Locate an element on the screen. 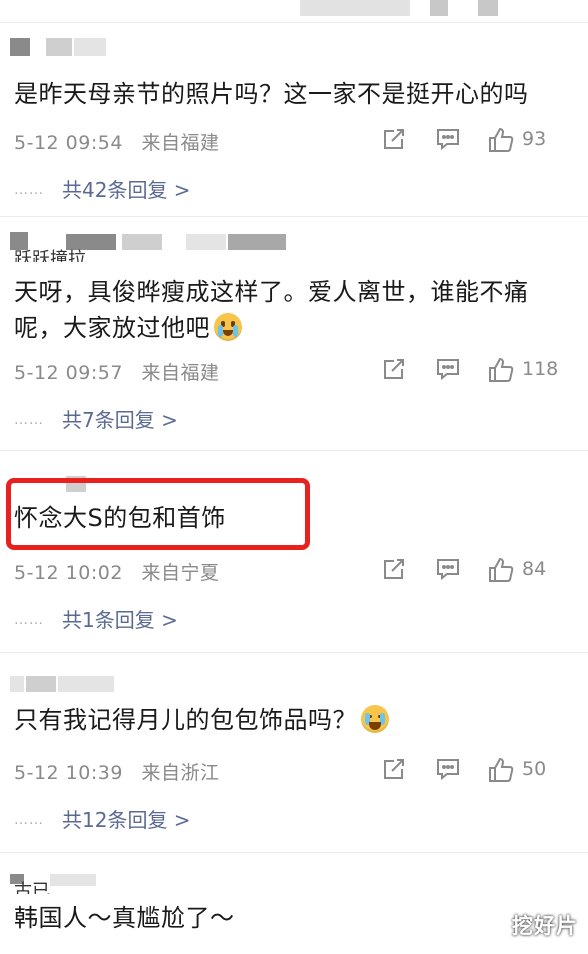 This screenshot has width=588, height=954. replies-link: …… 共7条回复 > is located at coordinates (96, 418).